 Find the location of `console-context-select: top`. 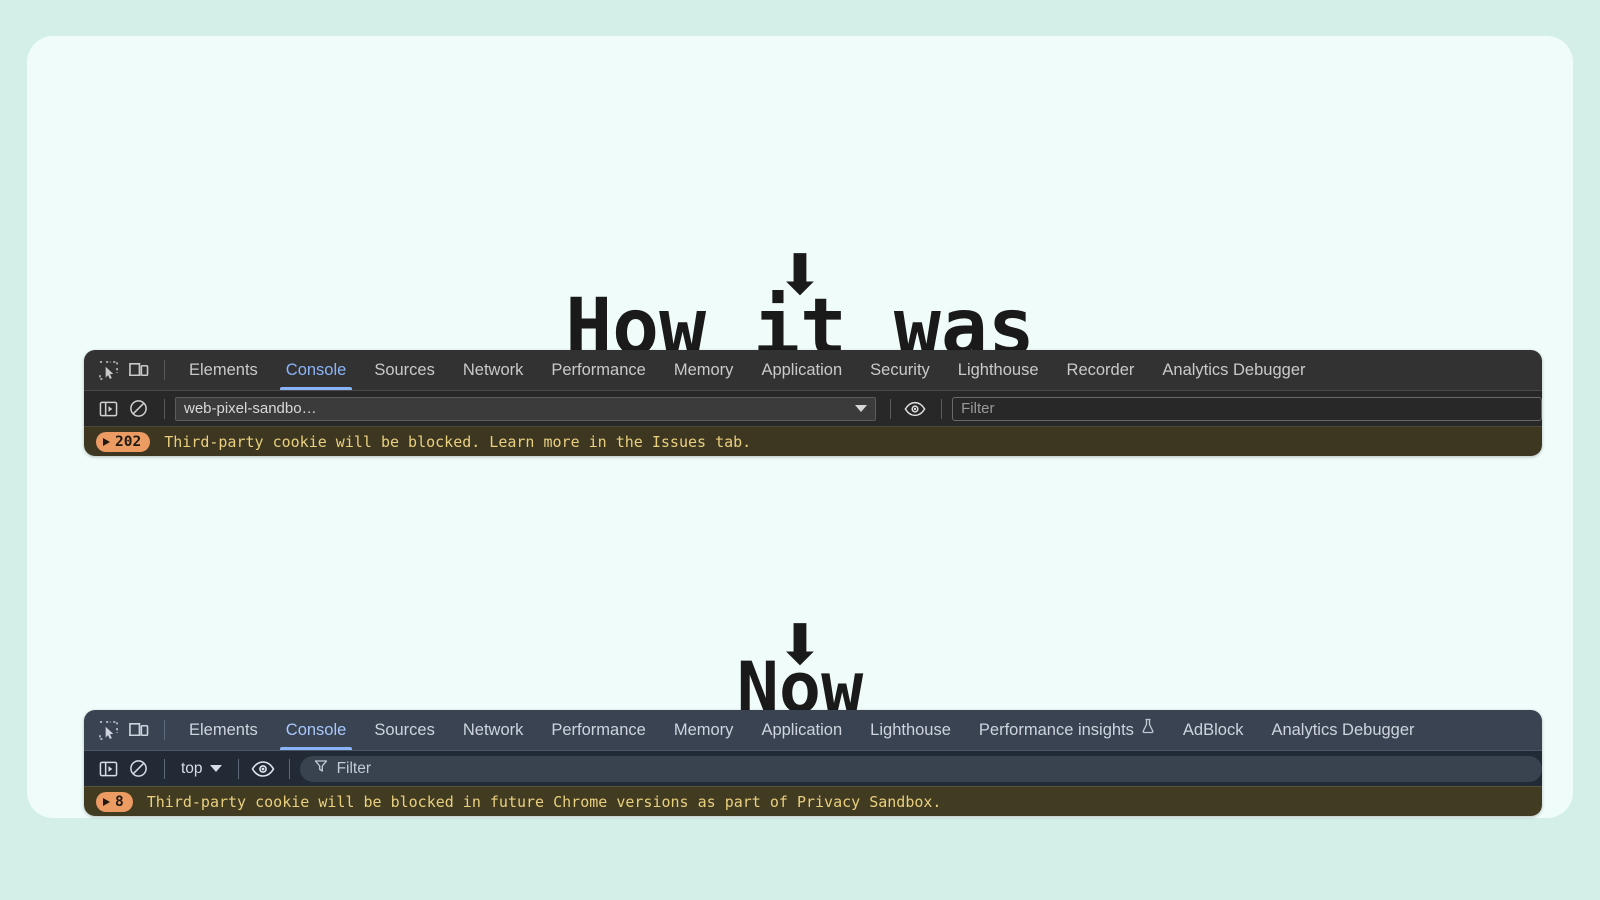

console-context-select: top is located at coordinates (201, 769).